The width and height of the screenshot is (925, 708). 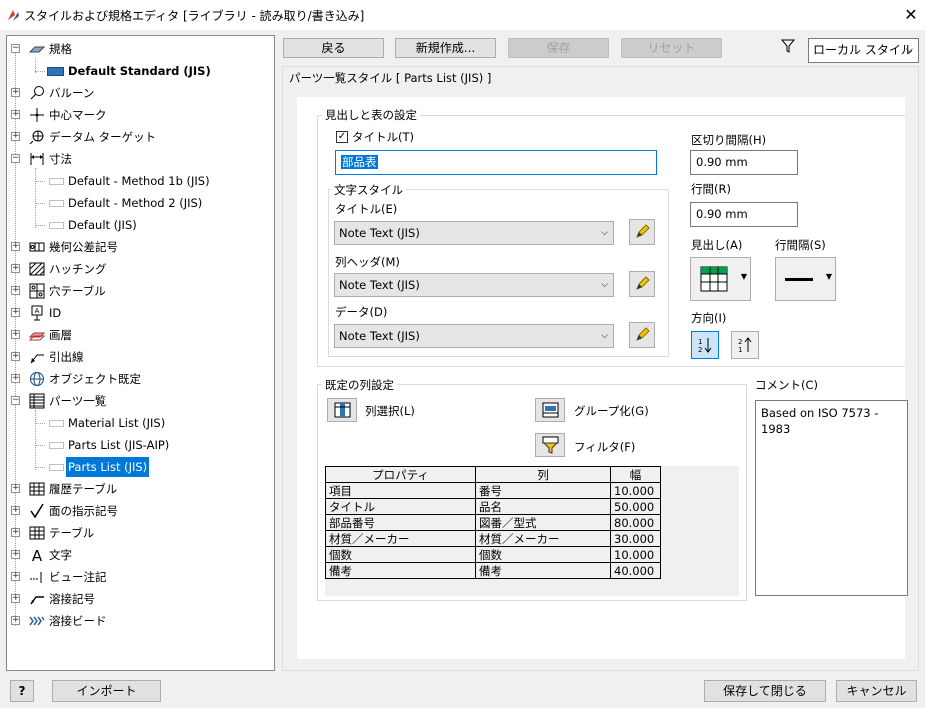 I want to click on group-label: グループ化(G), so click(x=611, y=411).